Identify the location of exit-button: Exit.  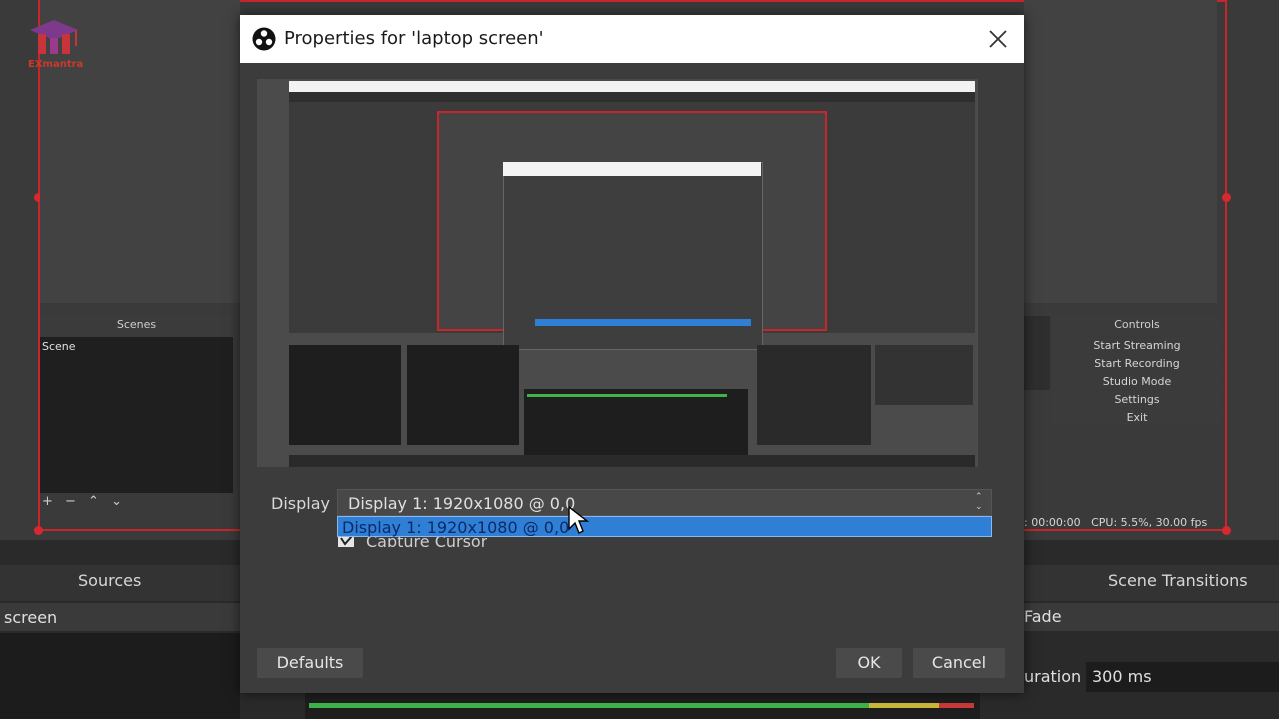
(1137, 417).